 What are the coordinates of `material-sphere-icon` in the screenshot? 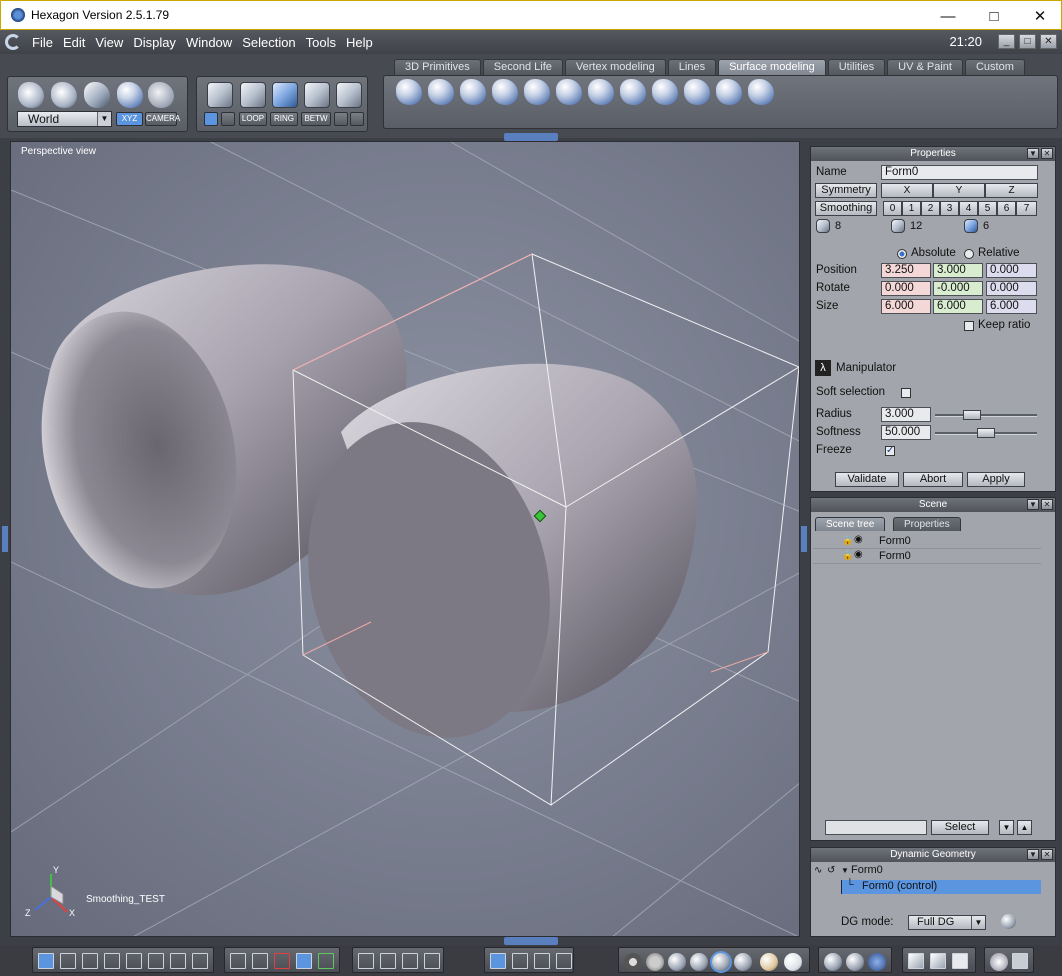 It's located at (769, 962).